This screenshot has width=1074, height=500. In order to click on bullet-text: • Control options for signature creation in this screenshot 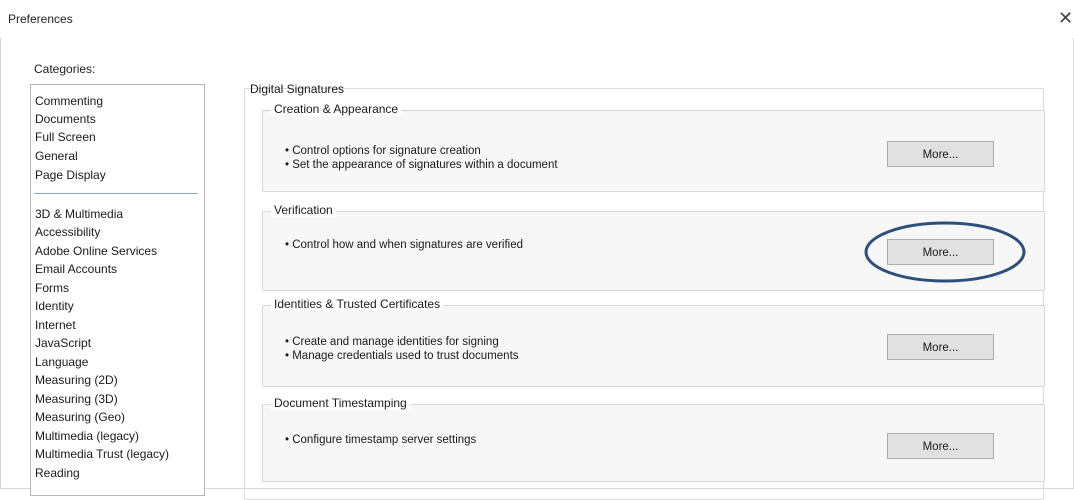, I will do `click(383, 151)`.